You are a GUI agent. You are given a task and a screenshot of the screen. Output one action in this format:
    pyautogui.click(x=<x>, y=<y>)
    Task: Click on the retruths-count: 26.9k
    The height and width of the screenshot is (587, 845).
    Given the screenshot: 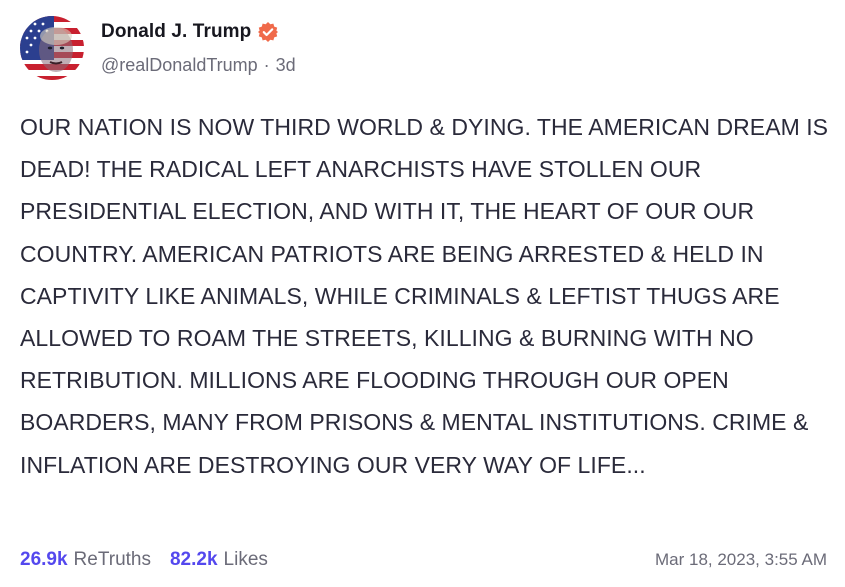 What is the action you would take?
    pyautogui.click(x=44, y=559)
    